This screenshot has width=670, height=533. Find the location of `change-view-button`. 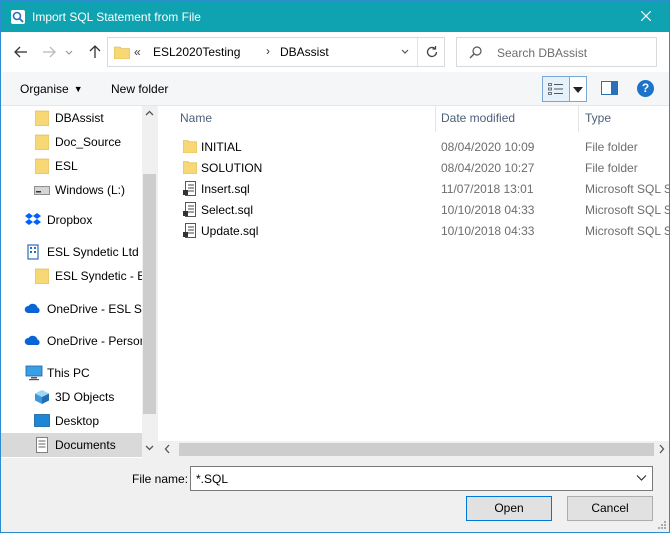

change-view-button is located at coordinates (556, 89).